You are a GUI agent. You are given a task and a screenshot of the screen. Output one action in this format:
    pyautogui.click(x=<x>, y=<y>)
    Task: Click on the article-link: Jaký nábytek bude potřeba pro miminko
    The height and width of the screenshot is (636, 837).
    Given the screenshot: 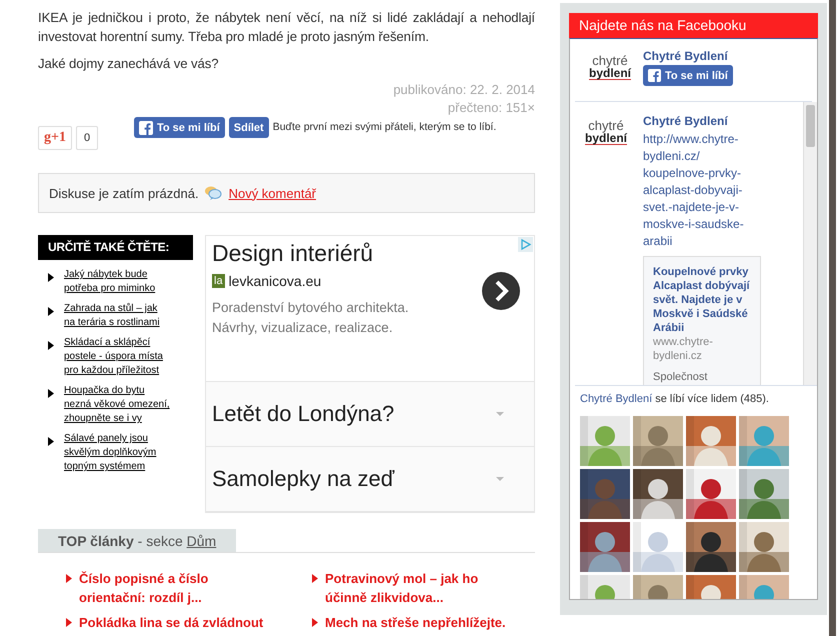 What is the action you would take?
    pyautogui.click(x=117, y=282)
    